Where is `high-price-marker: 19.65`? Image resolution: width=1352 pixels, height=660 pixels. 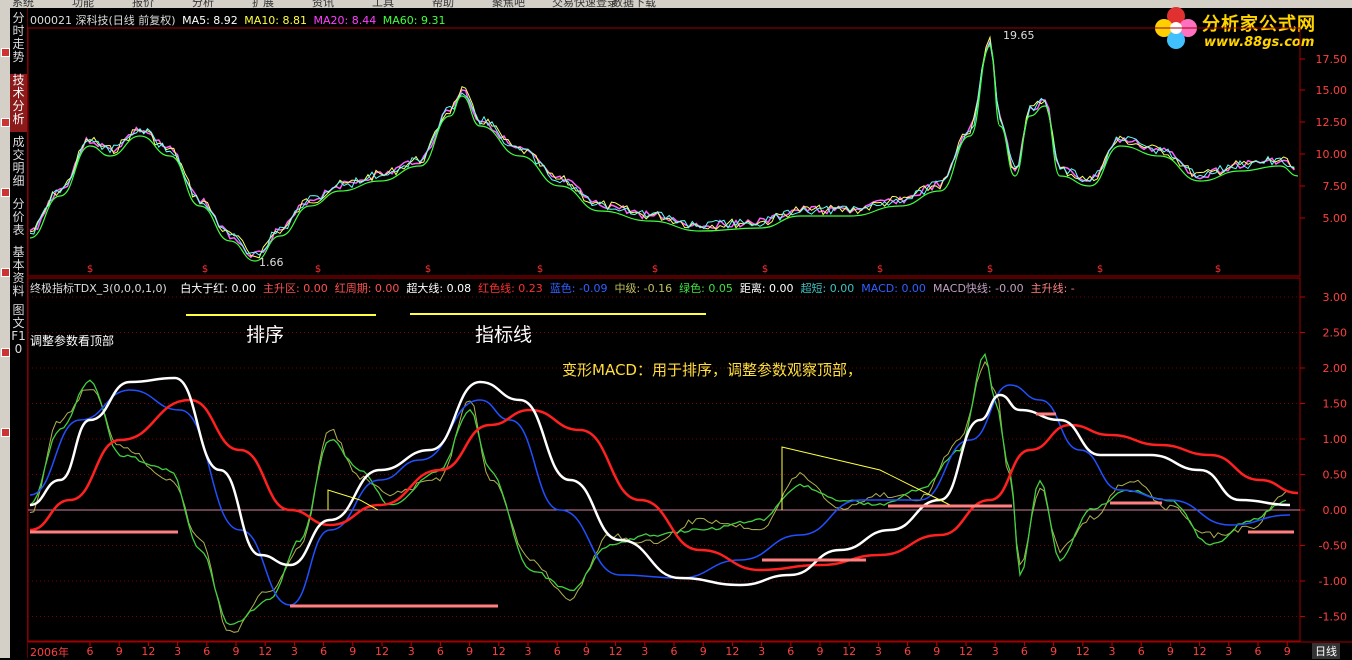
high-price-marker: 19.65 is located at coordinates (1019, 35).